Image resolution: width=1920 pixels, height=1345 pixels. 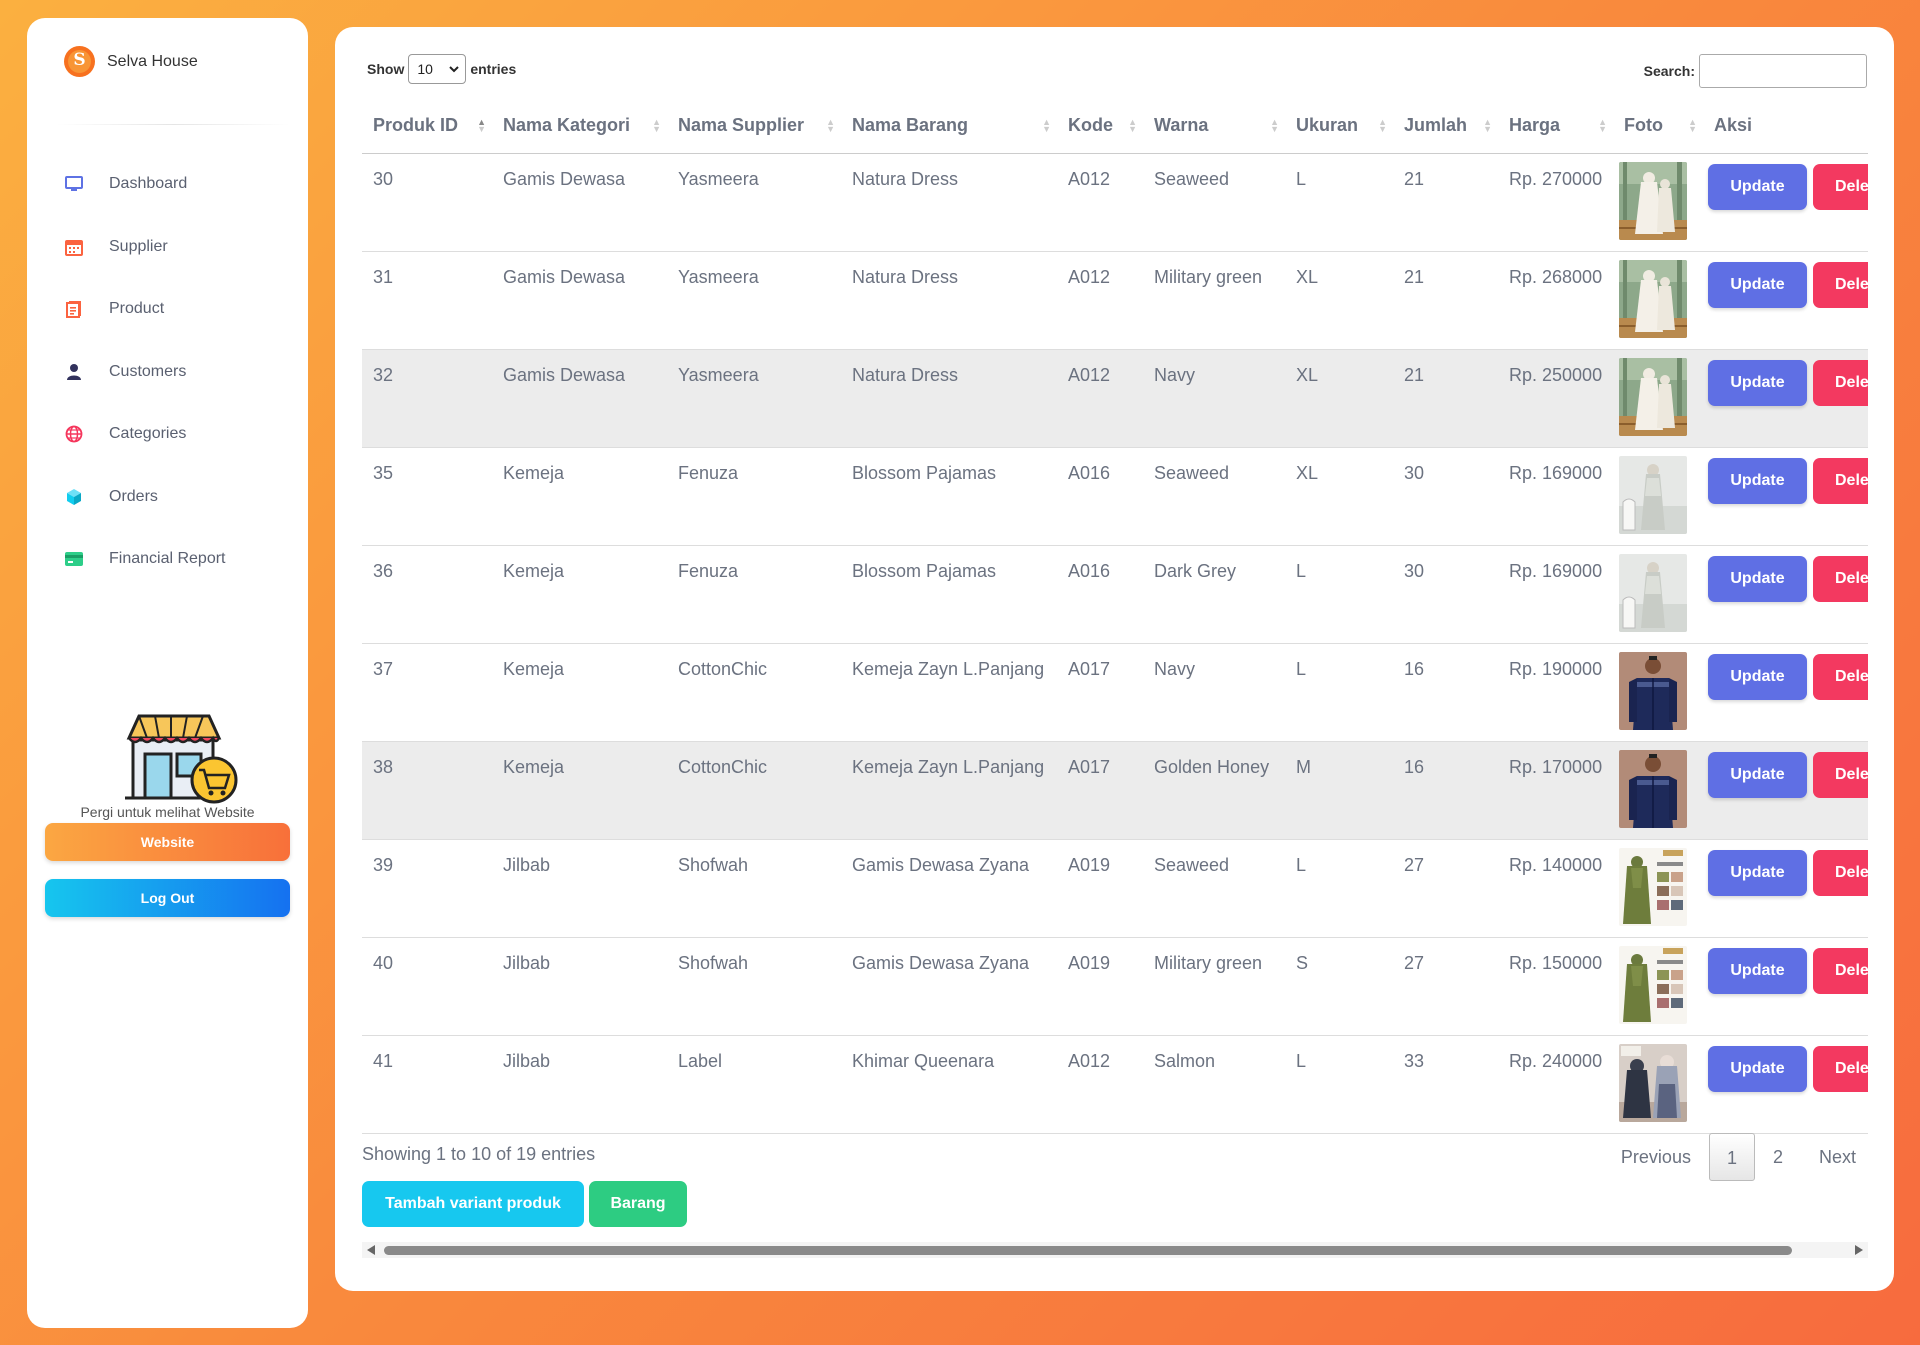 I want to click on sidebar-item-customers: Customers, so click(x=167, y=372).